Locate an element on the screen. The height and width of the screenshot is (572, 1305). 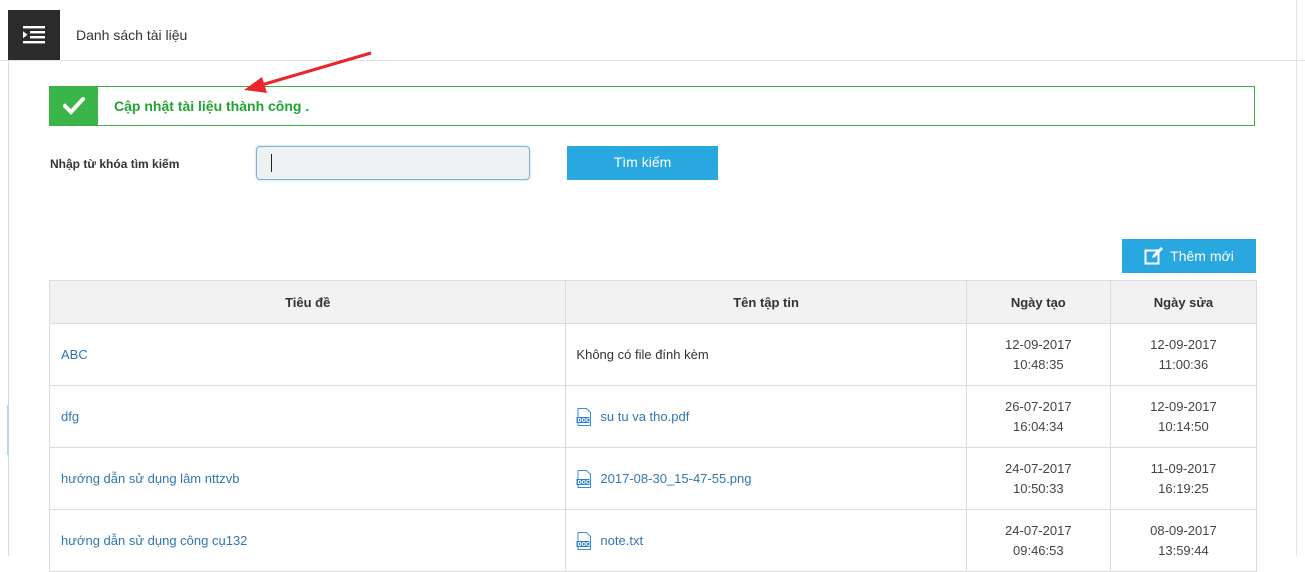
search-button: Tìm kiếm is located at coordinates (642, 163).